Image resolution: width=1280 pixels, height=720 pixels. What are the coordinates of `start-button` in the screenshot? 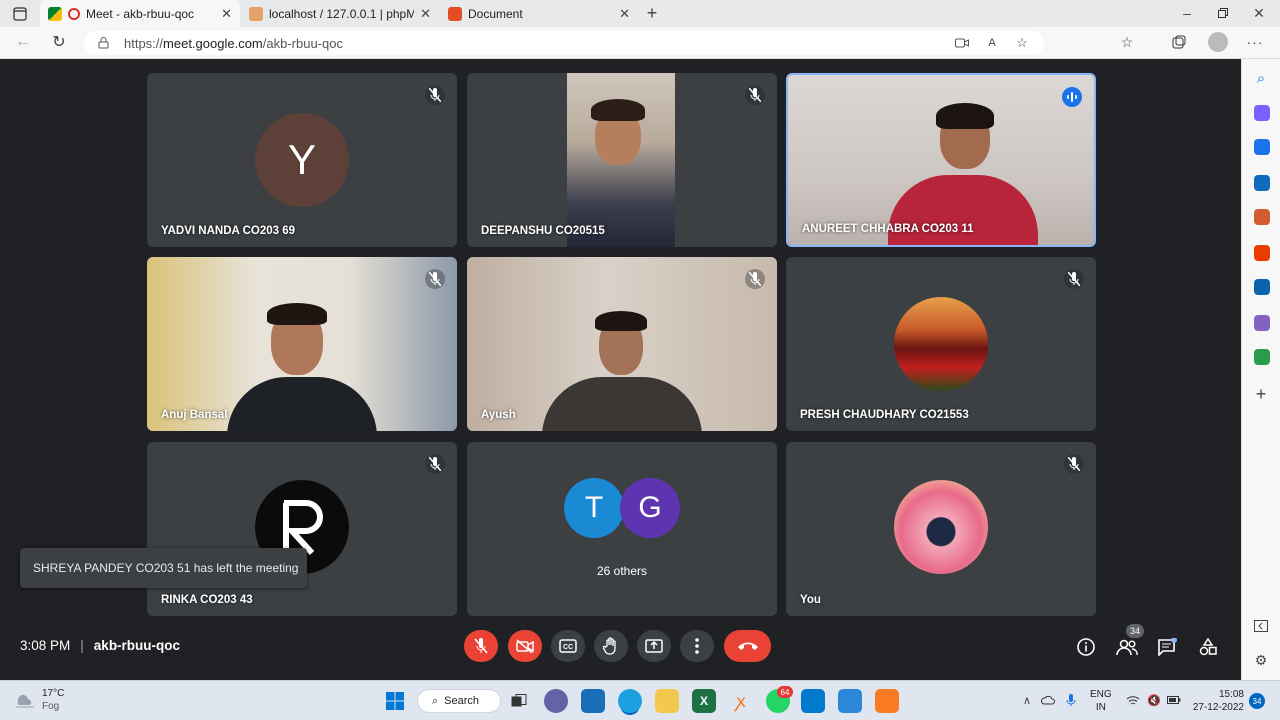 It's located at (395, 701).